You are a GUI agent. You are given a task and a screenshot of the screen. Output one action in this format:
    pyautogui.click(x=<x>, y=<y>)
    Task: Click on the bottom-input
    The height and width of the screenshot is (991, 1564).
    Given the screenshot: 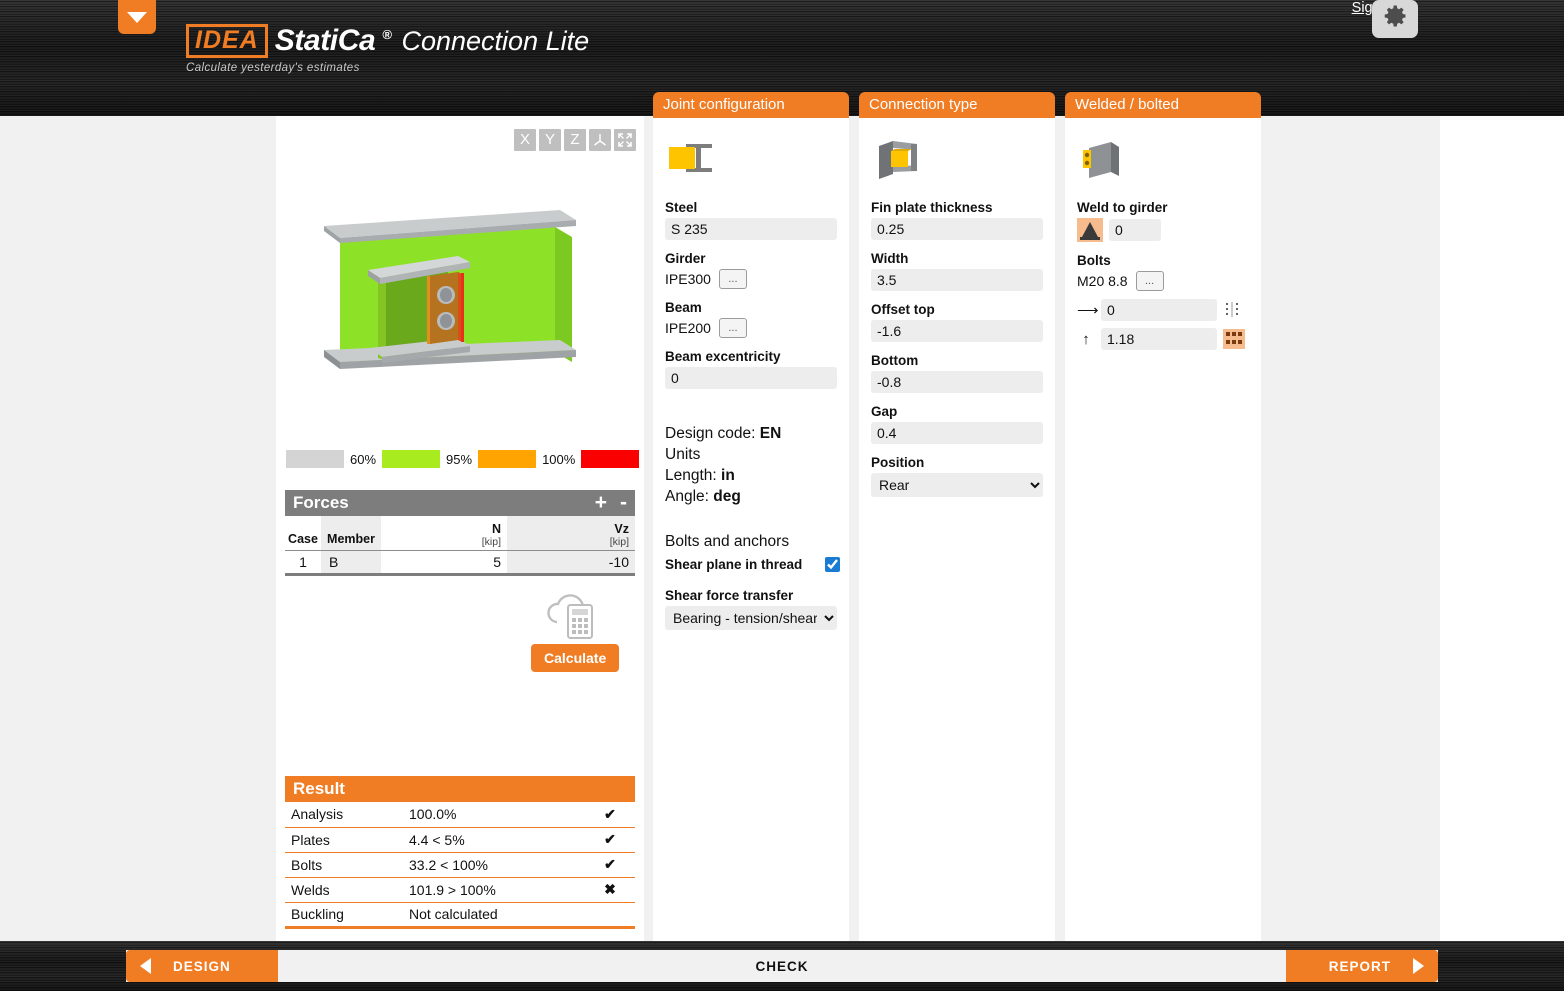 What is the action you would take?
    pyautogui.click(x=957, y=382)
    